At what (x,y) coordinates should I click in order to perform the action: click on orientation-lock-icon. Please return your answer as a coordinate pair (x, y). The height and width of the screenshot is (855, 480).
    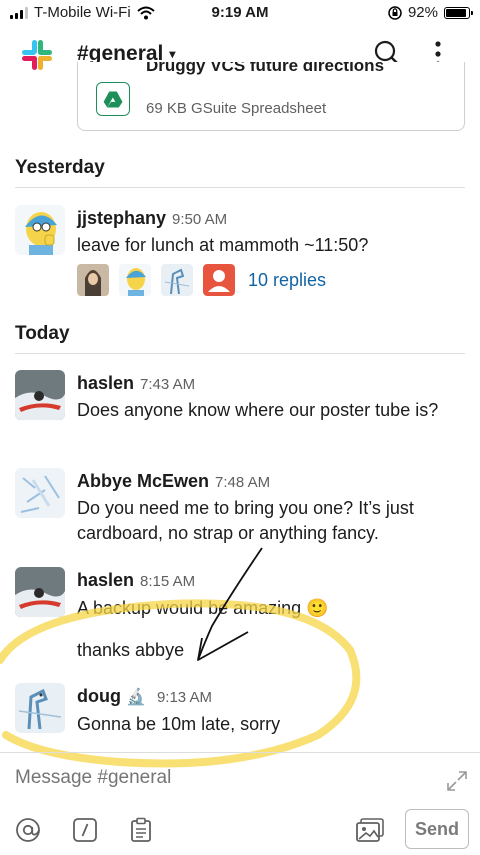
    Looking at the image, I should click on (395, 12).